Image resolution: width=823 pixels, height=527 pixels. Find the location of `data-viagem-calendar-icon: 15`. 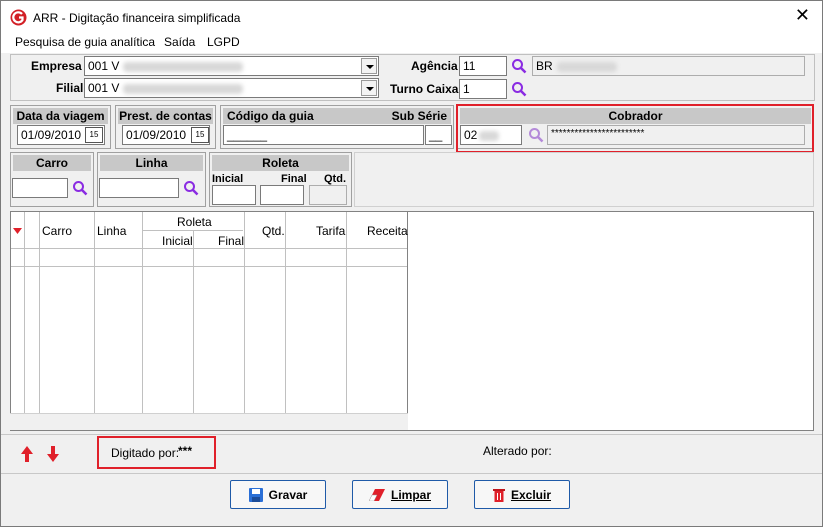

data-viagem-calendar-icon: 15 is located at coordinates (94, 135).